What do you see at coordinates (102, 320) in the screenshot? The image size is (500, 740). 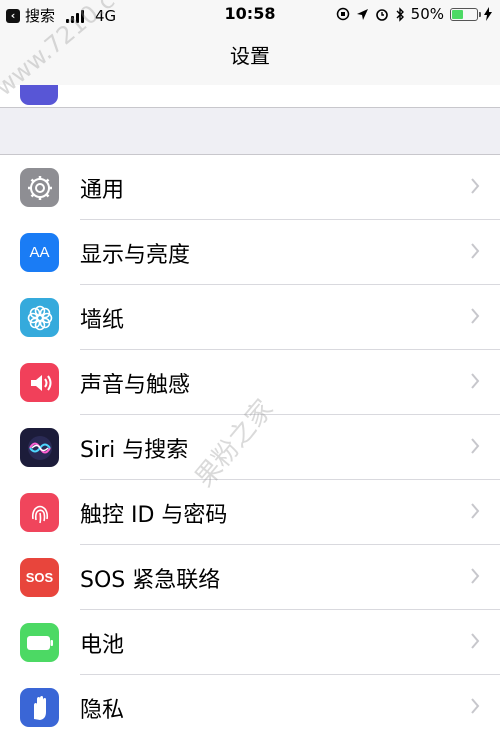 I see `settings-row-label: 墙纸` at bounding box center [102, 320].